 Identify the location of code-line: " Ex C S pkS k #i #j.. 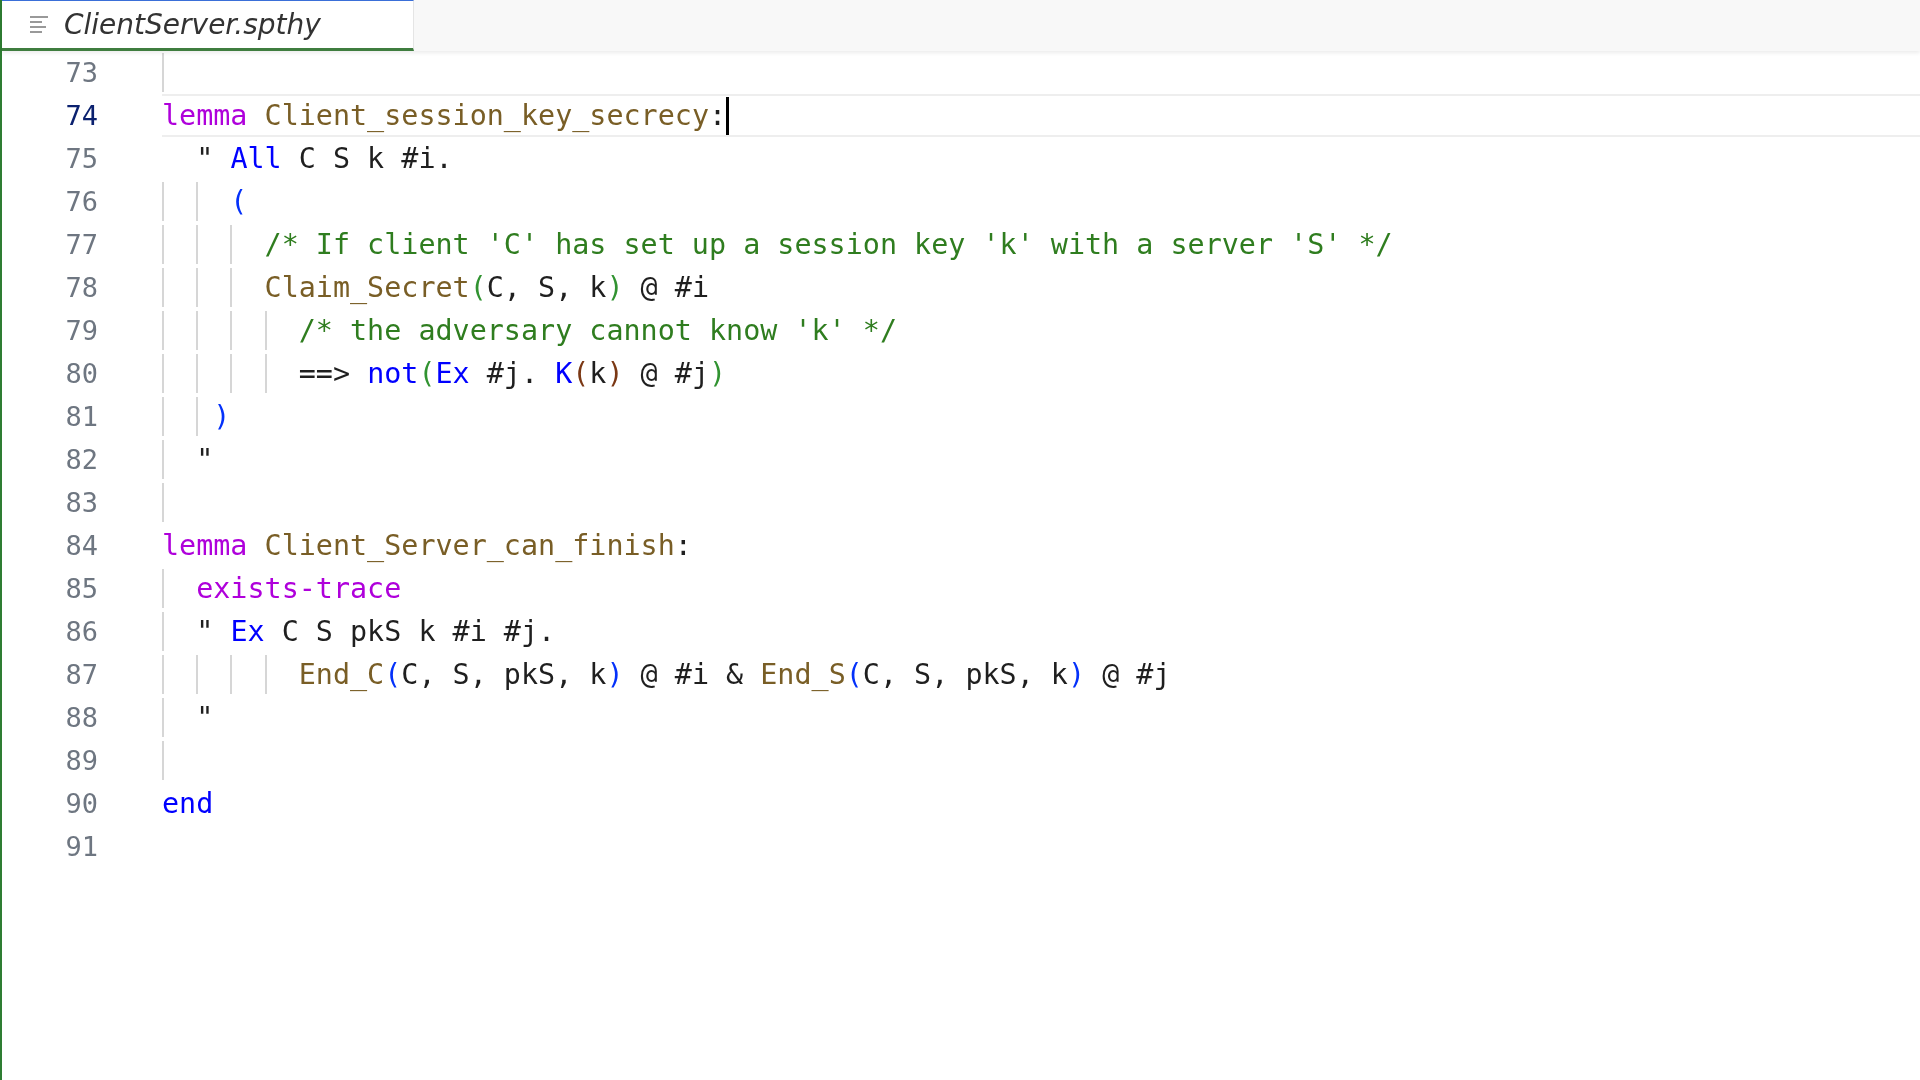
(375, 631).